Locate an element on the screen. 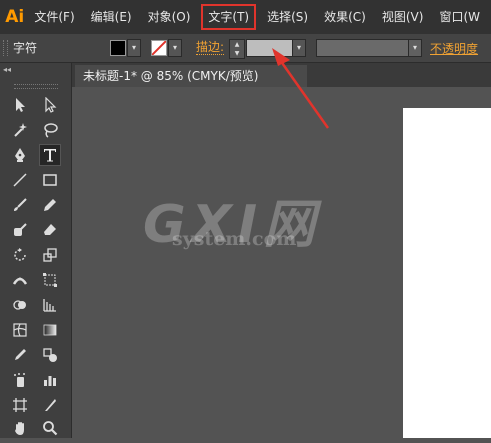  stroke-weight-stepper: ▲ ▼ is located at coordinates (237, 49).